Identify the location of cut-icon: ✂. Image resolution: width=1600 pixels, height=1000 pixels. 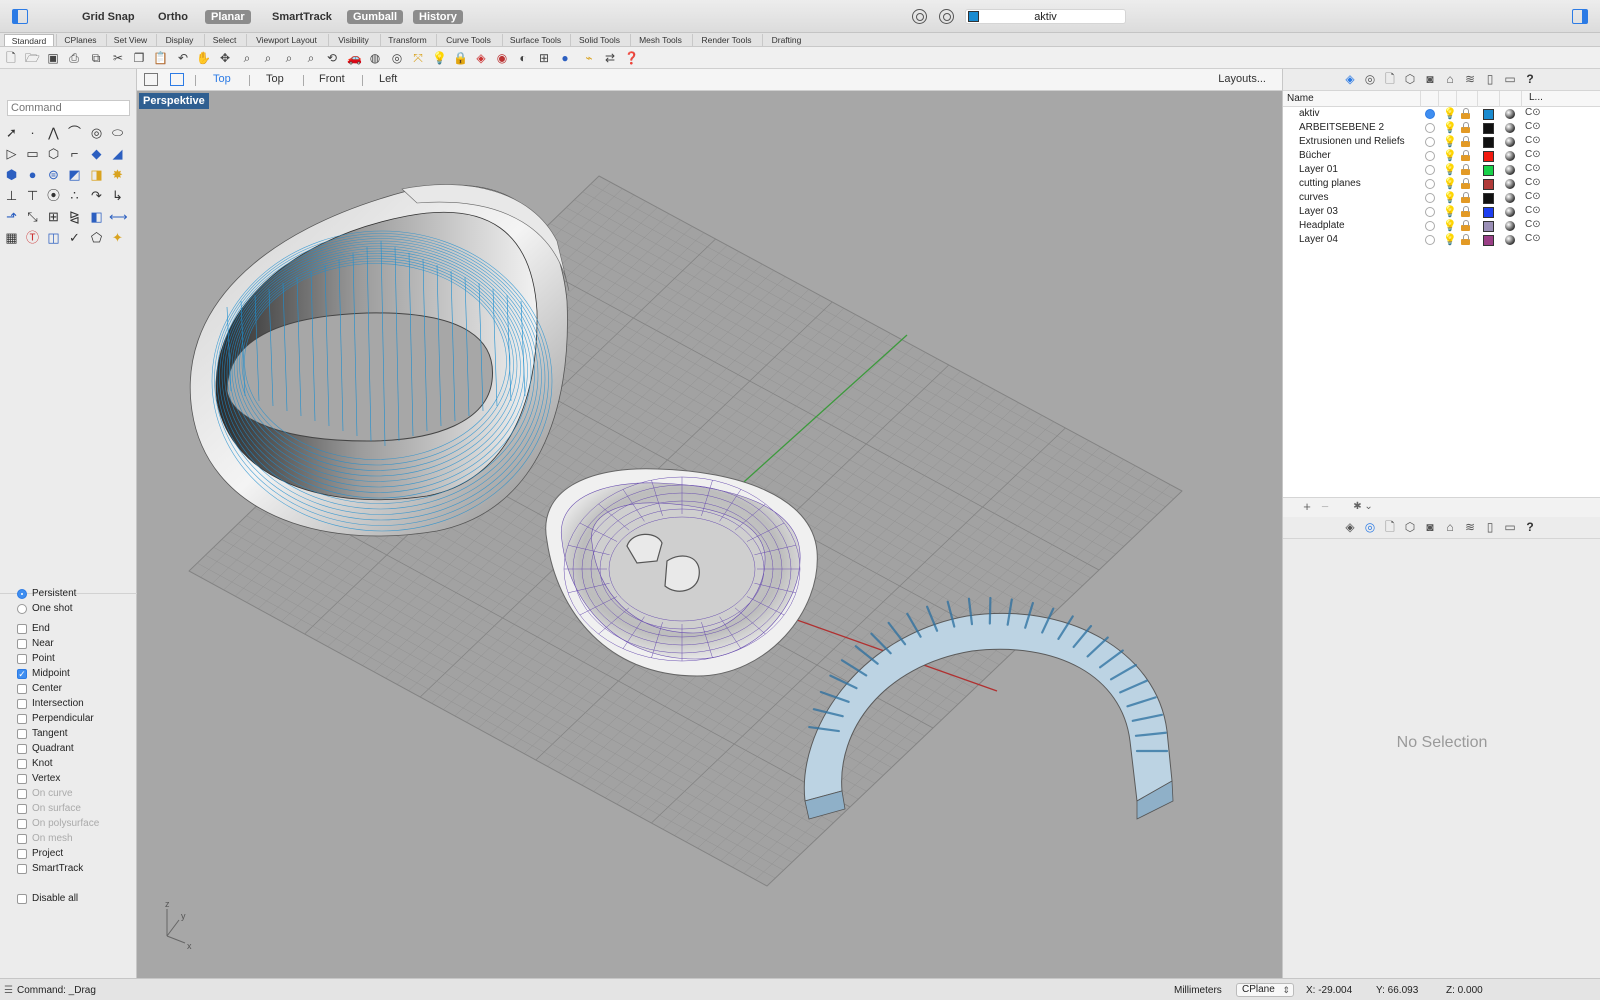
(118, 58).